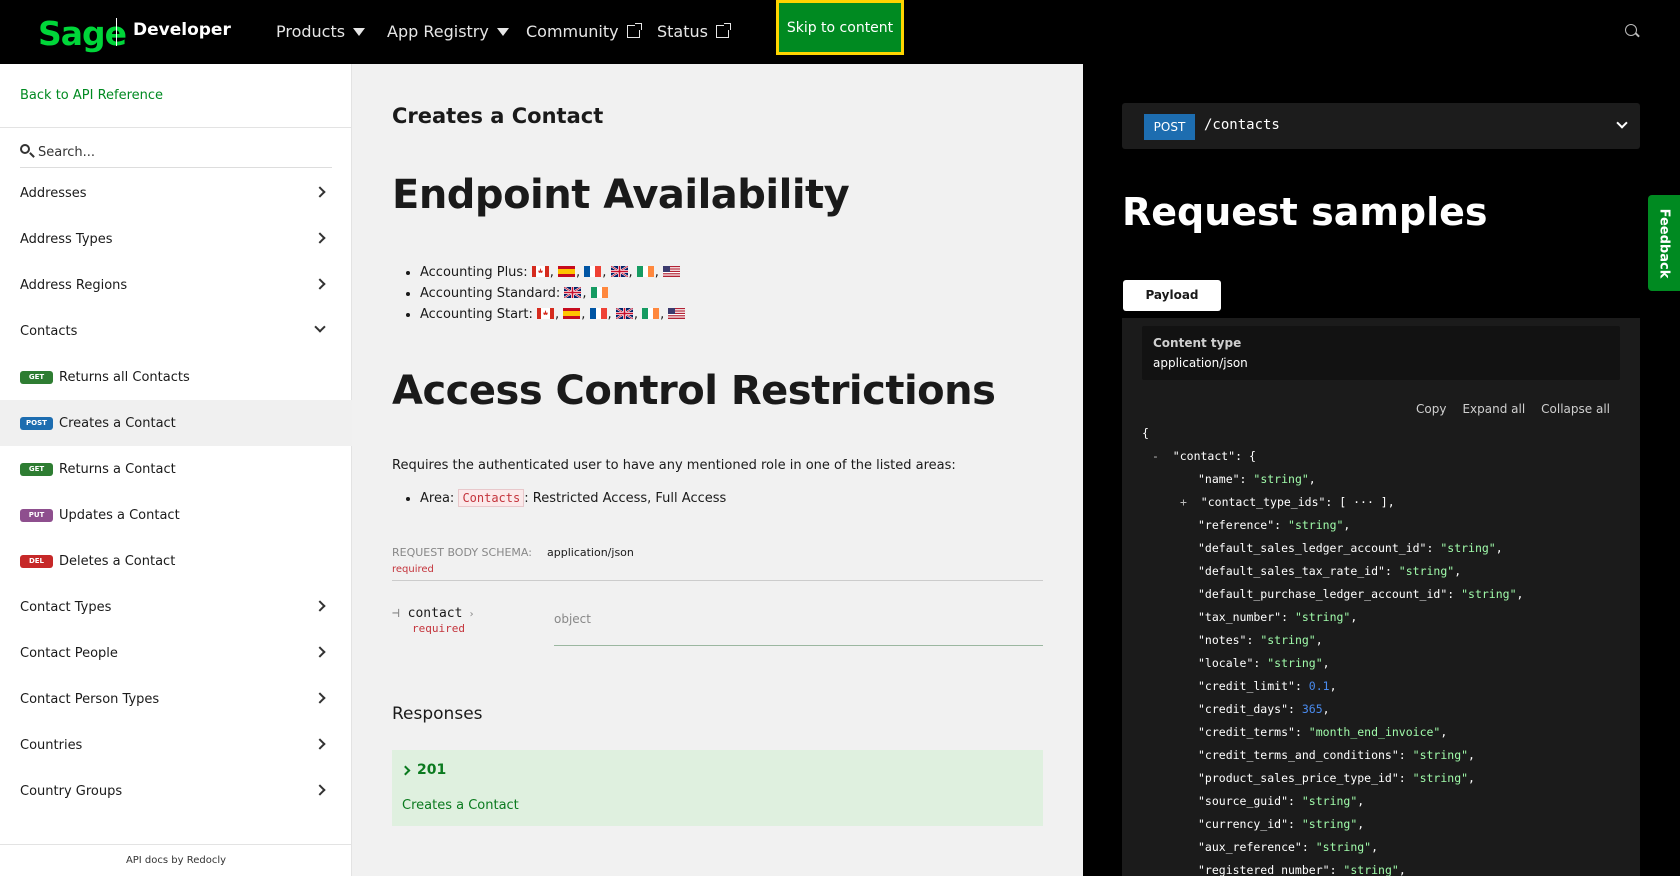 The image size is (1680, 876). What do you see at coordinates (91, 95) in the screenshot?
I see `back-to-api-reference-link: Back to API Reference` at bounding box center [91, 95].